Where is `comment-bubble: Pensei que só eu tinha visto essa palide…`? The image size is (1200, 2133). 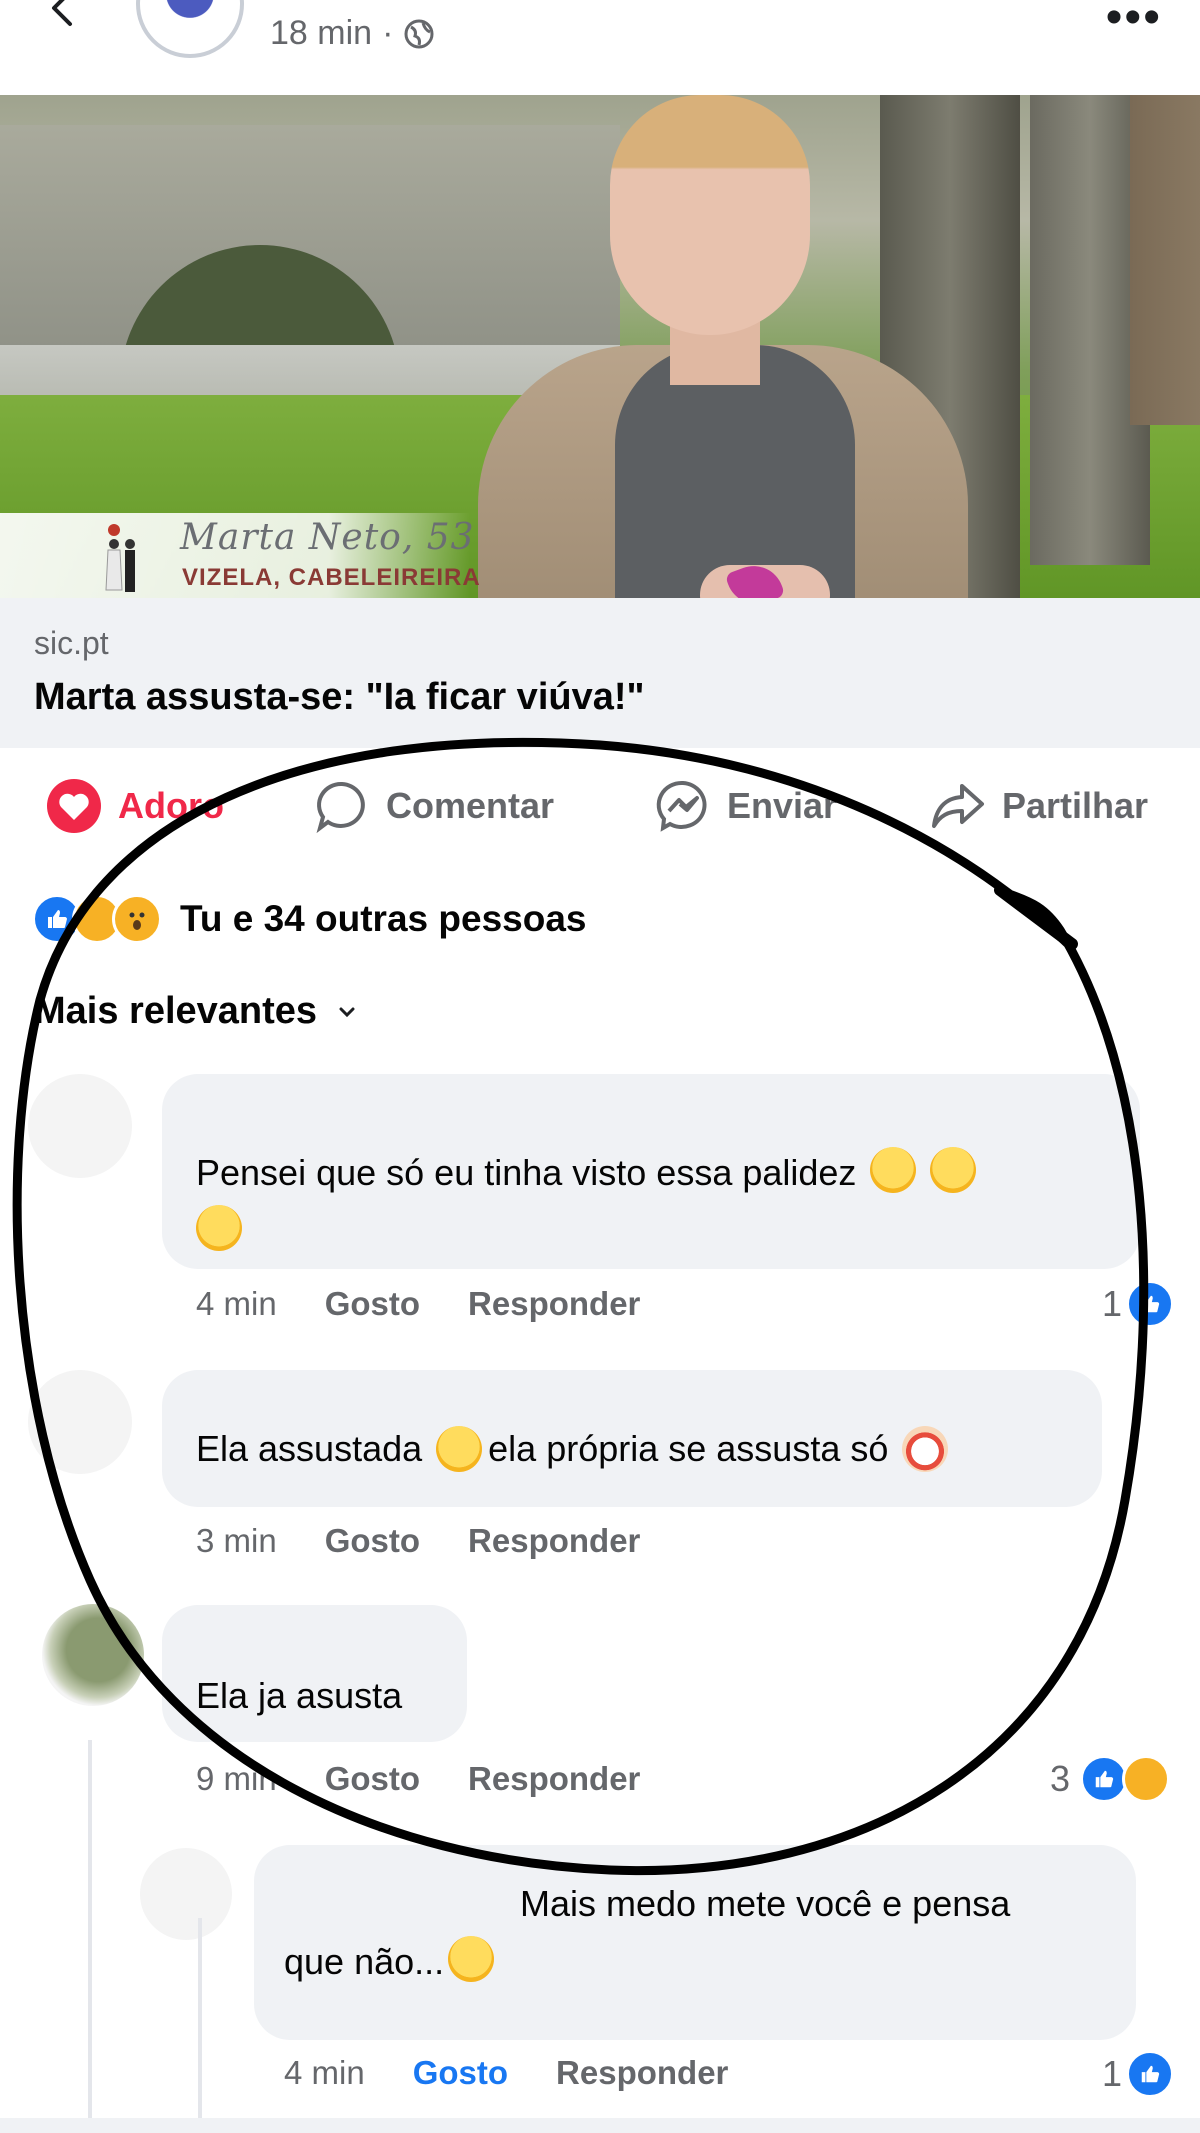
comment-bubble: Pensei que só eu tinha visto essa palide… is located at coordinates (651, 1171).